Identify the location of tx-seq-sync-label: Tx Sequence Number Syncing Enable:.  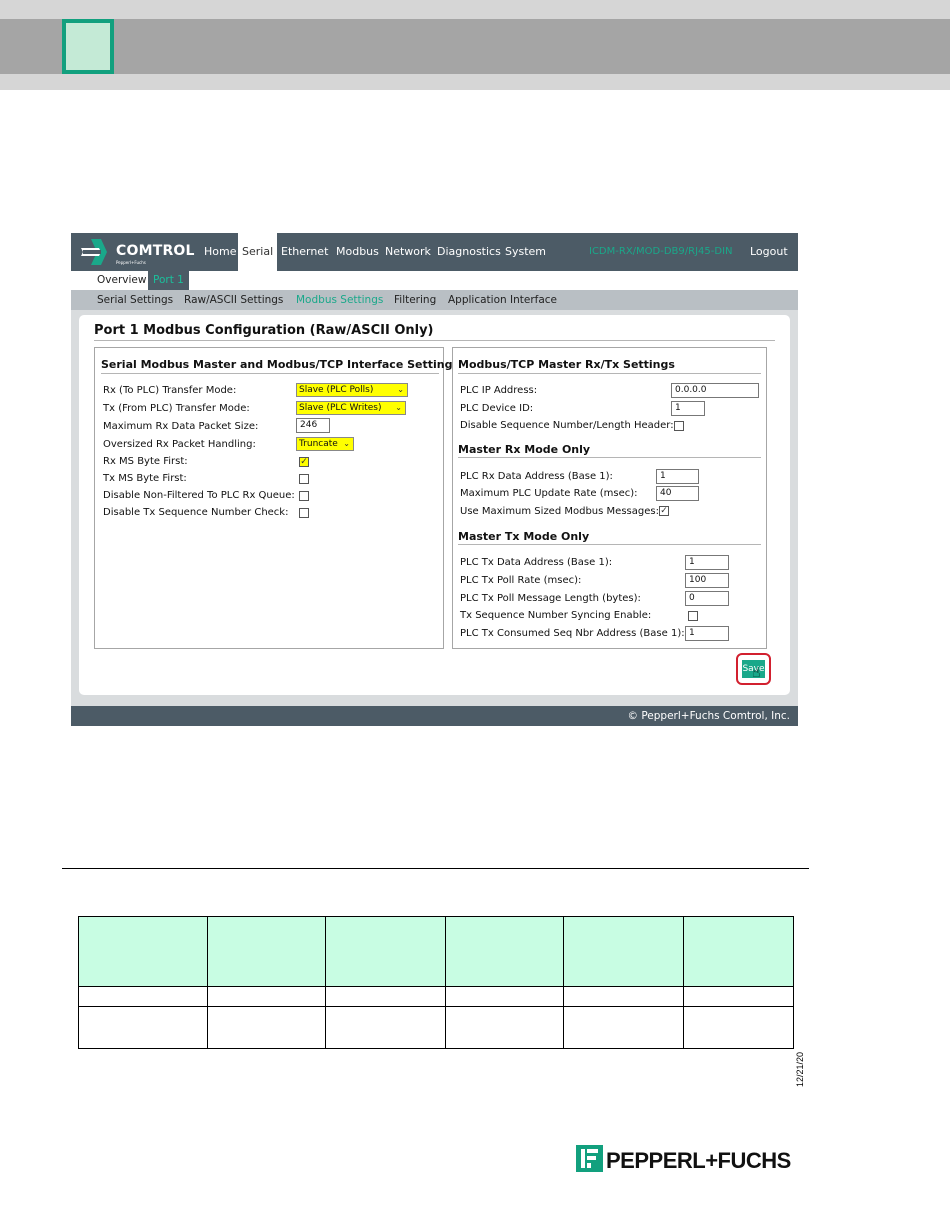
(556, 615).